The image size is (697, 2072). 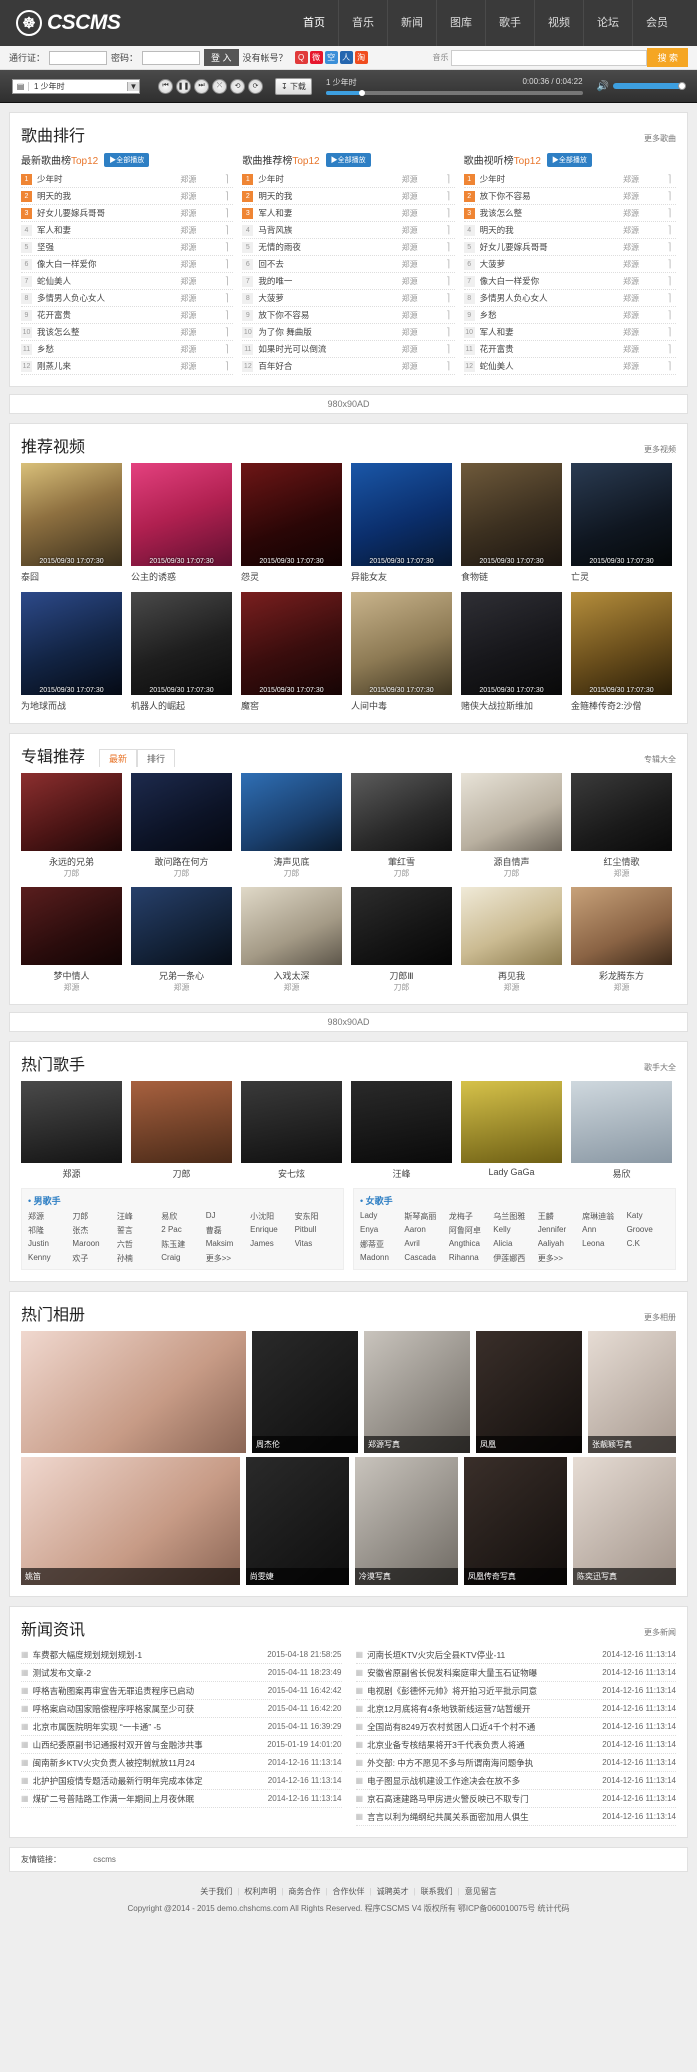 I want to click on video-caption: 金箍棒传奇2:沙僧, so click(x=621, y=705).